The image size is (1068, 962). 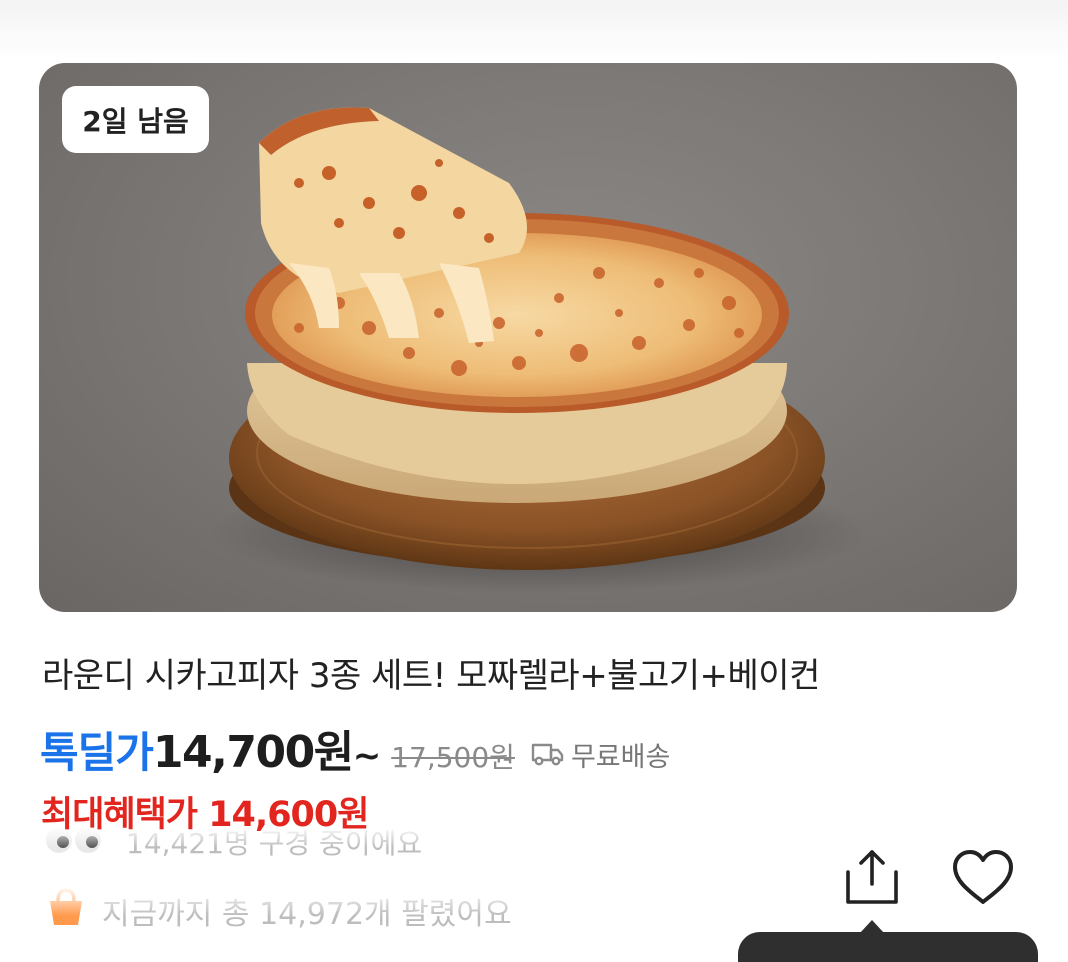 What do you see at coordinates (274, 843) in the screenshot?
I see `viewers-text: 14,421명 구경 중이에요` at bounding box center [274, 843].